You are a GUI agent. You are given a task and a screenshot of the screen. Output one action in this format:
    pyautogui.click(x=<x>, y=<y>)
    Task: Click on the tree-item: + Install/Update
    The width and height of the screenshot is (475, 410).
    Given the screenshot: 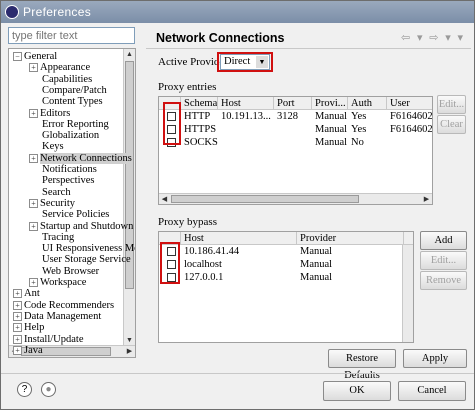 What is the action you would take?
    pyautogui.click(x=48, y=340)
    